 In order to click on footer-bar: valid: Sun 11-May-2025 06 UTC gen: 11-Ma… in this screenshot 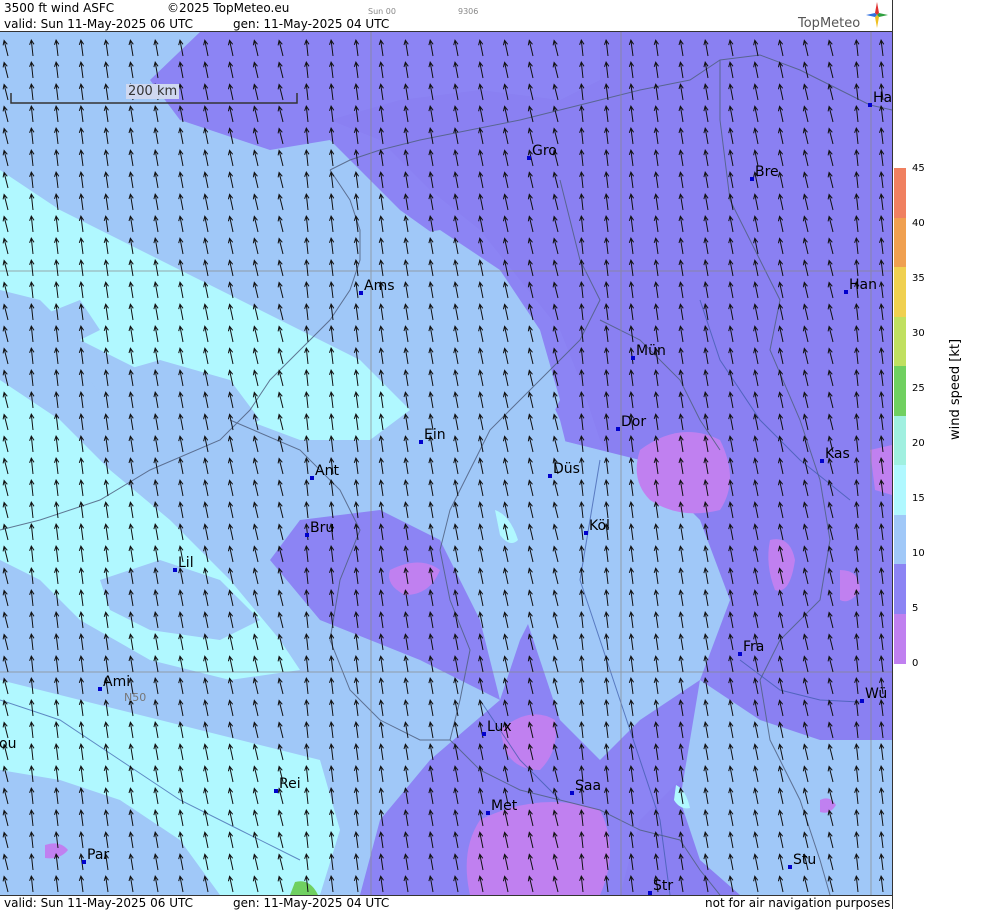, I will do `click(446, 902)`.